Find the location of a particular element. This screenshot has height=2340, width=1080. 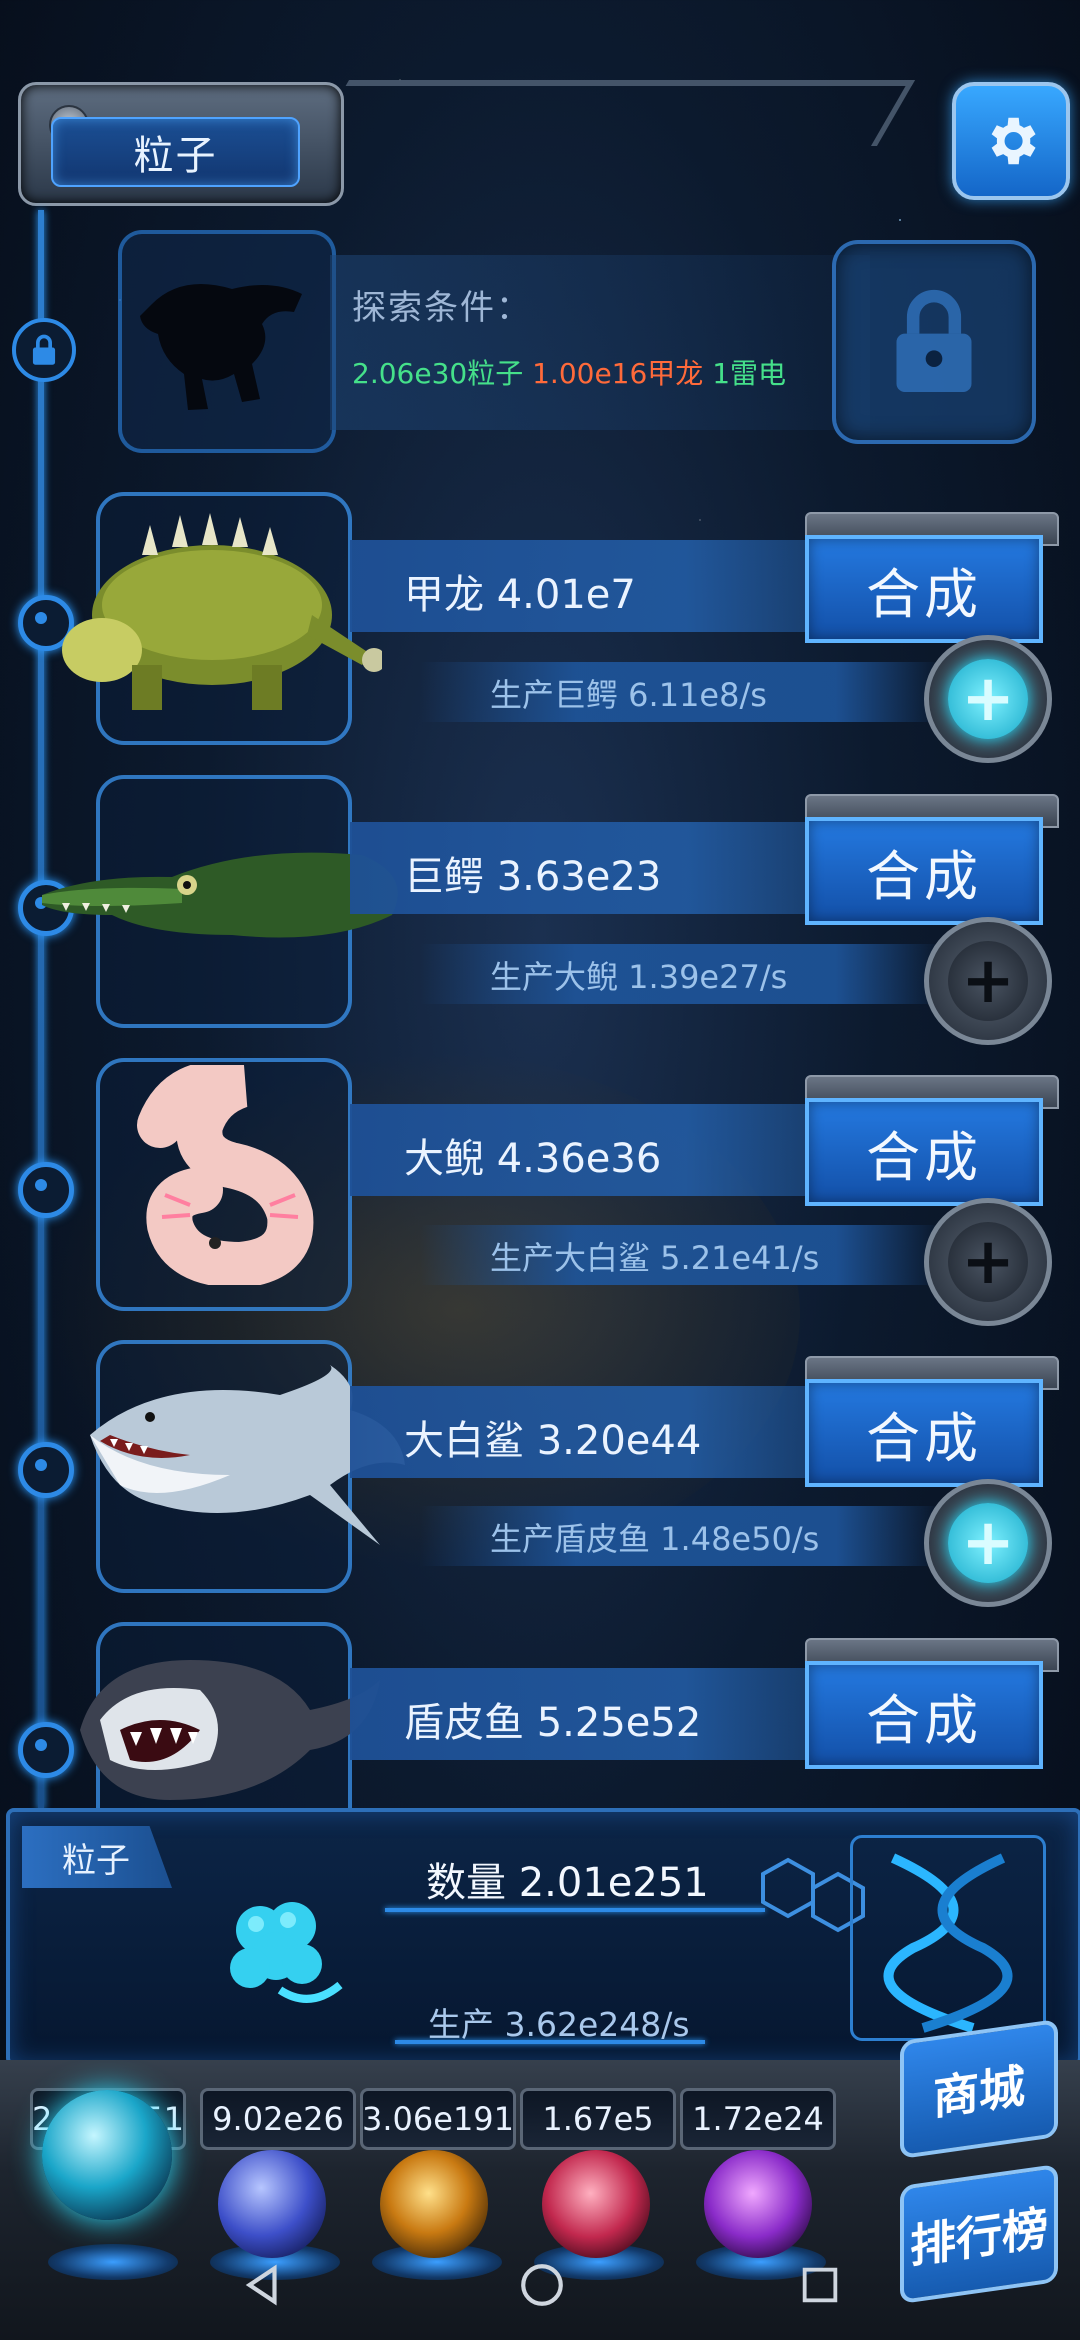

particle-cluster-icon is located at coordinates (280, 1950).